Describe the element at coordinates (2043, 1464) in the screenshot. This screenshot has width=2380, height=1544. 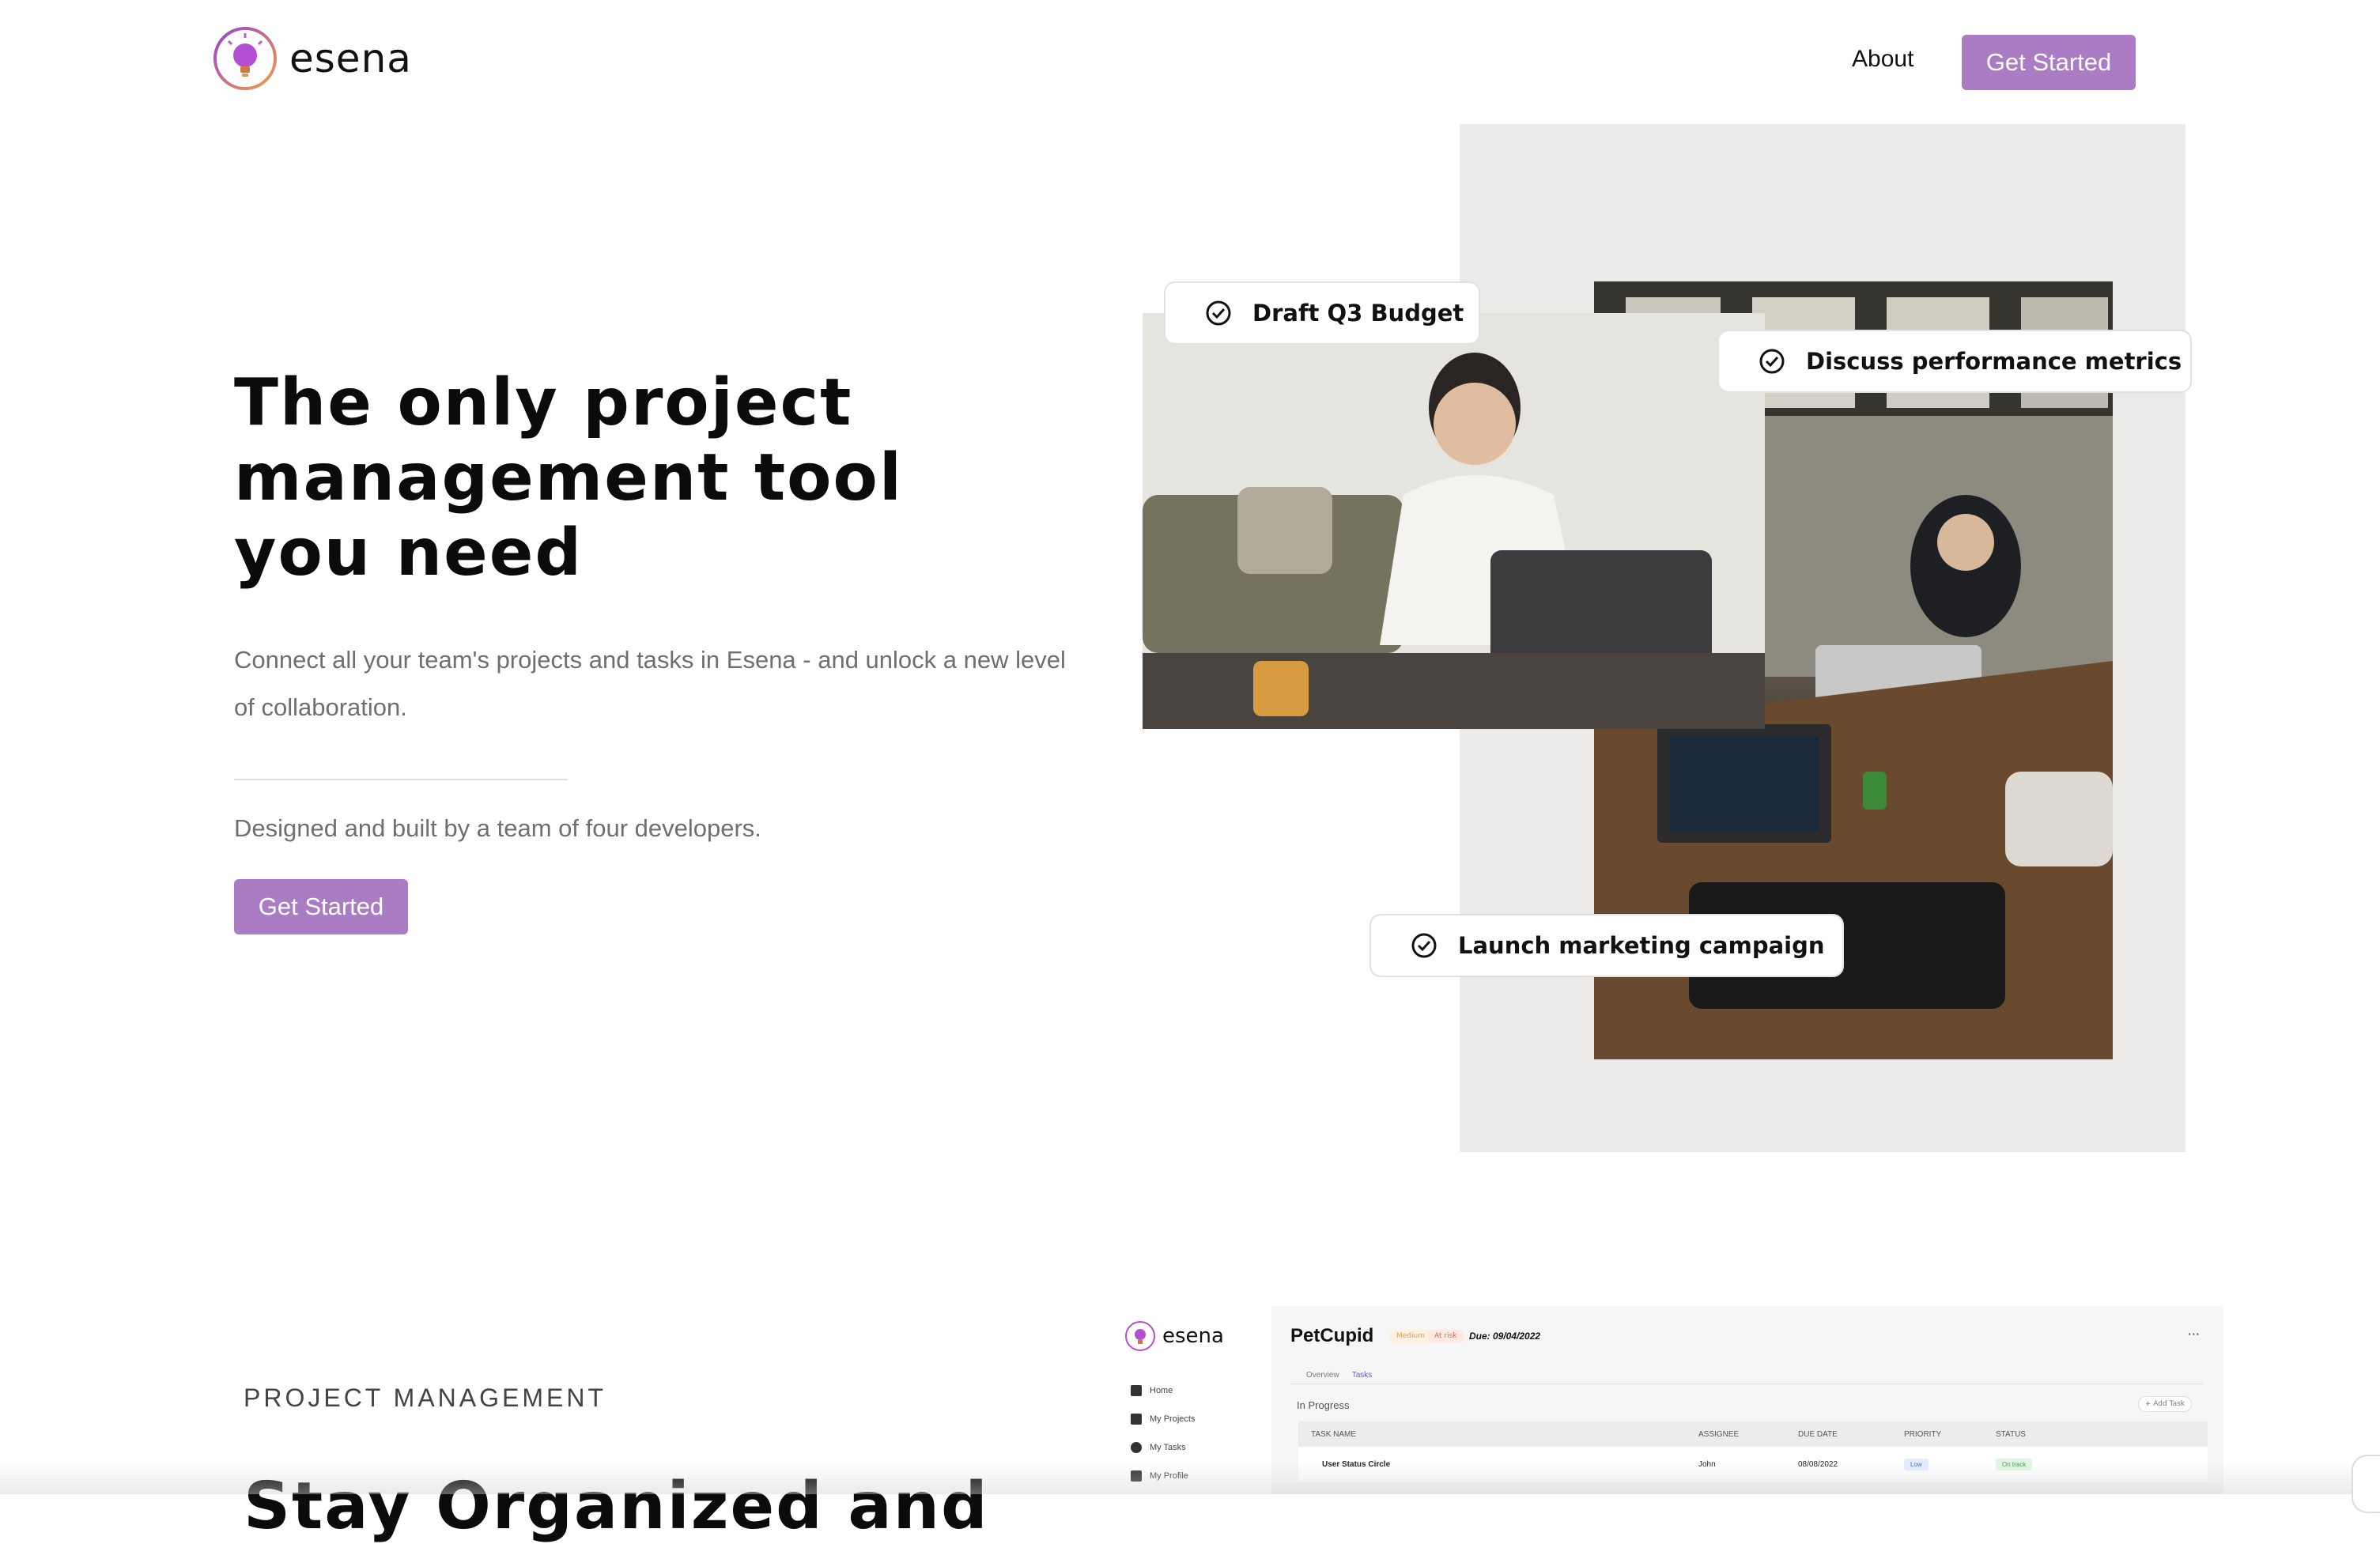
I see `status-cell: On track` at that location.